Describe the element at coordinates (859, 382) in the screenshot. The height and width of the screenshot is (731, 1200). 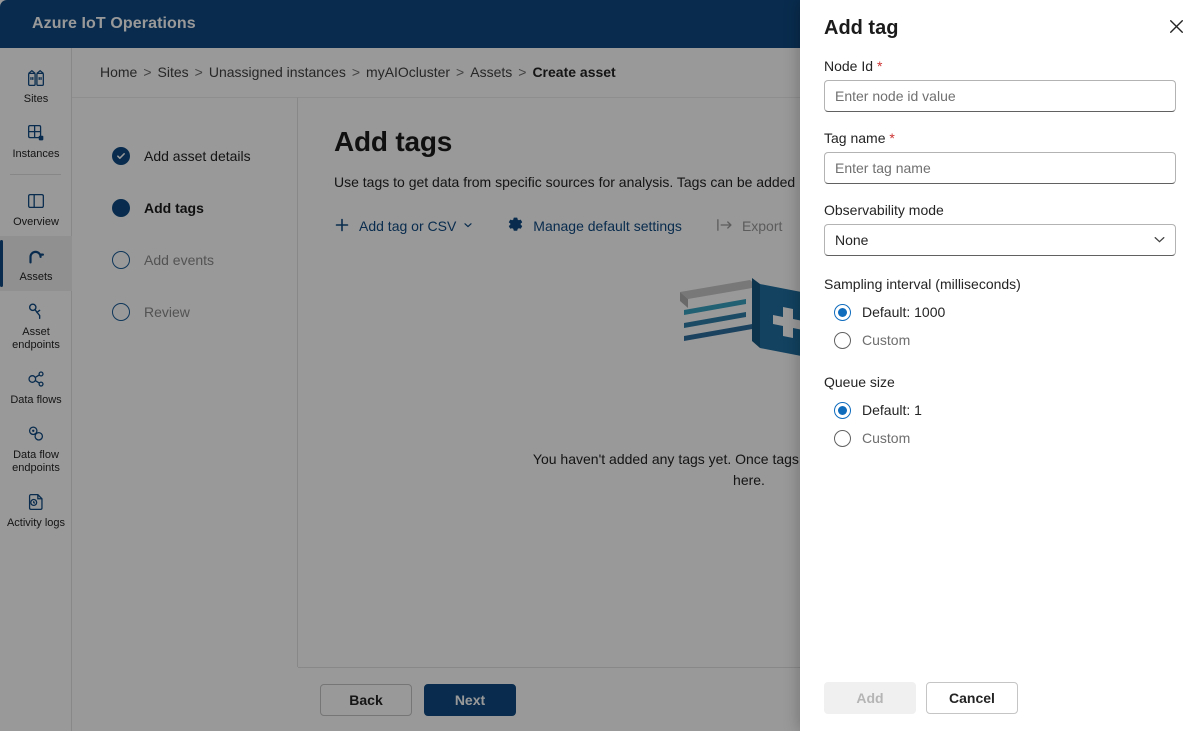
I see `queue-size-label: Queue size` at that location.